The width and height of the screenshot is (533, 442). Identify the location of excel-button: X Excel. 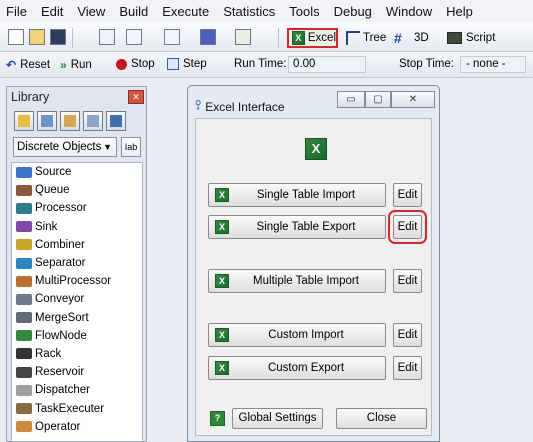
(312, 38).